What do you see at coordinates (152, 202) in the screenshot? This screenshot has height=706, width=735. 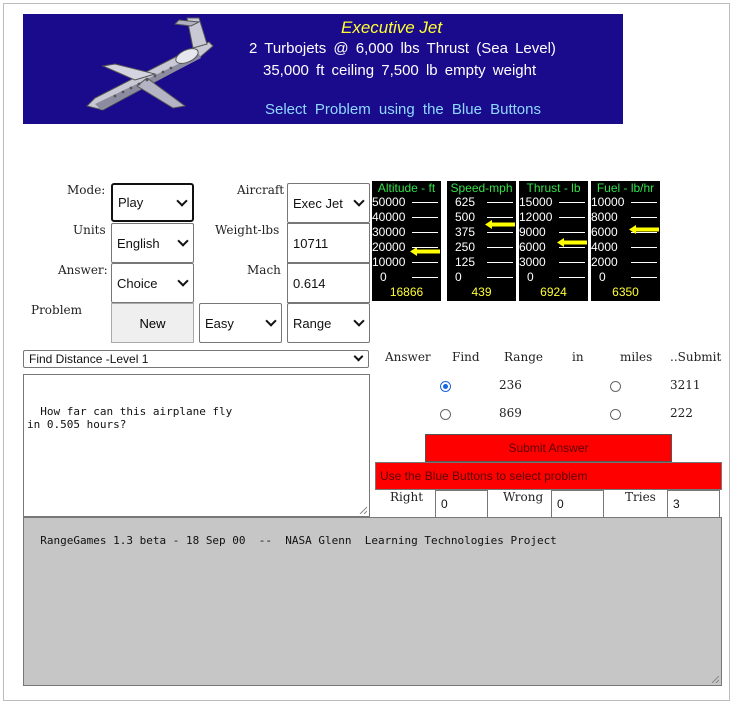 I see `mode-select: Play` at bounding box center [152, 202].